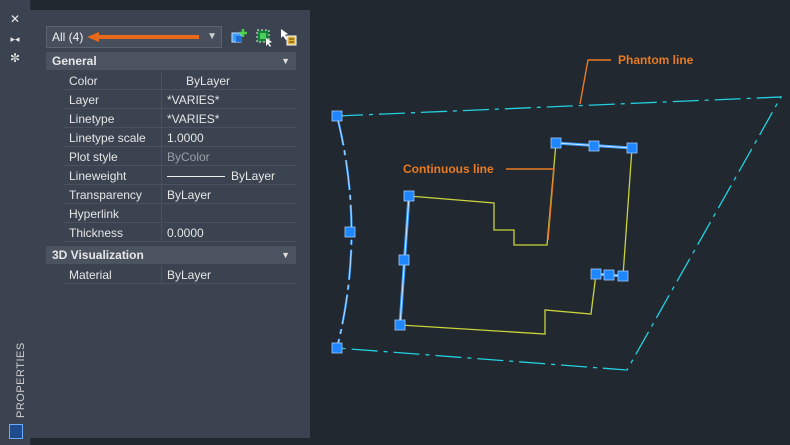 The height and width of the screenshot is (445, 790). I want to click on phantom-line-label: Phantom line, so click(656, 60).